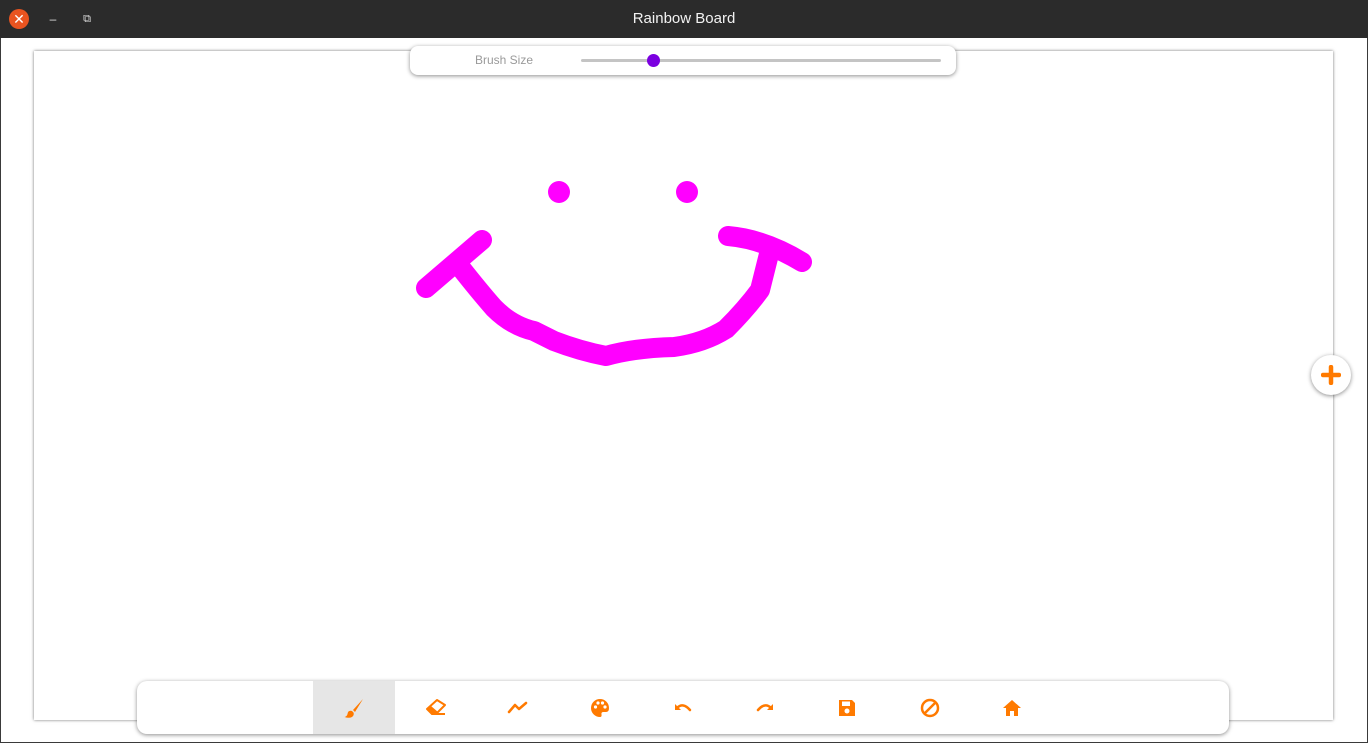 The height and width of the screenshot is (743, 1368). I want to click on clear-canvas-button, so click(930, 707).